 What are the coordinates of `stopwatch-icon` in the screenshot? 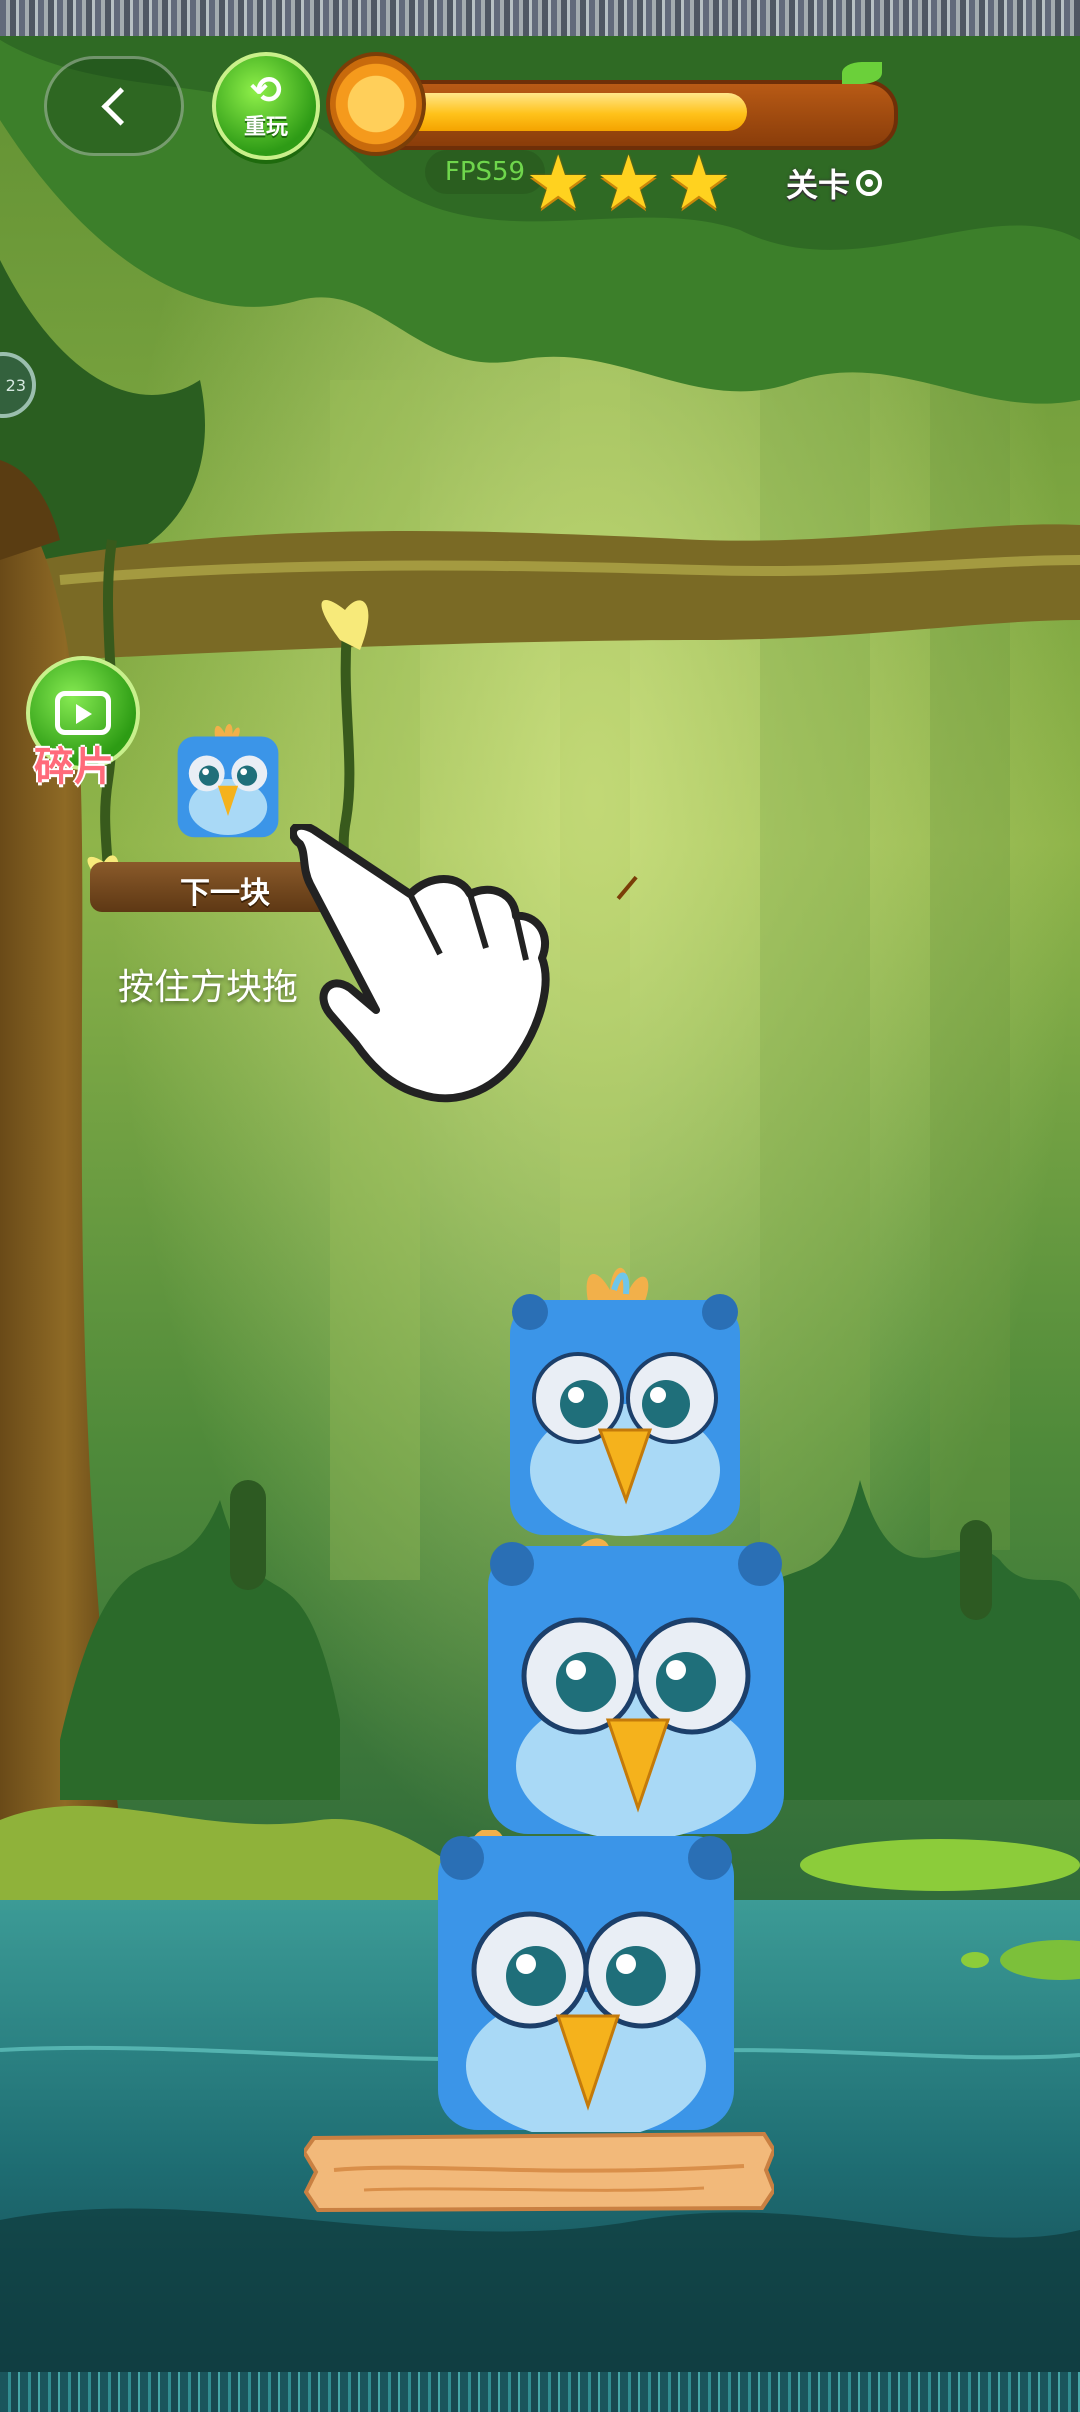 It's located at (482, 476).